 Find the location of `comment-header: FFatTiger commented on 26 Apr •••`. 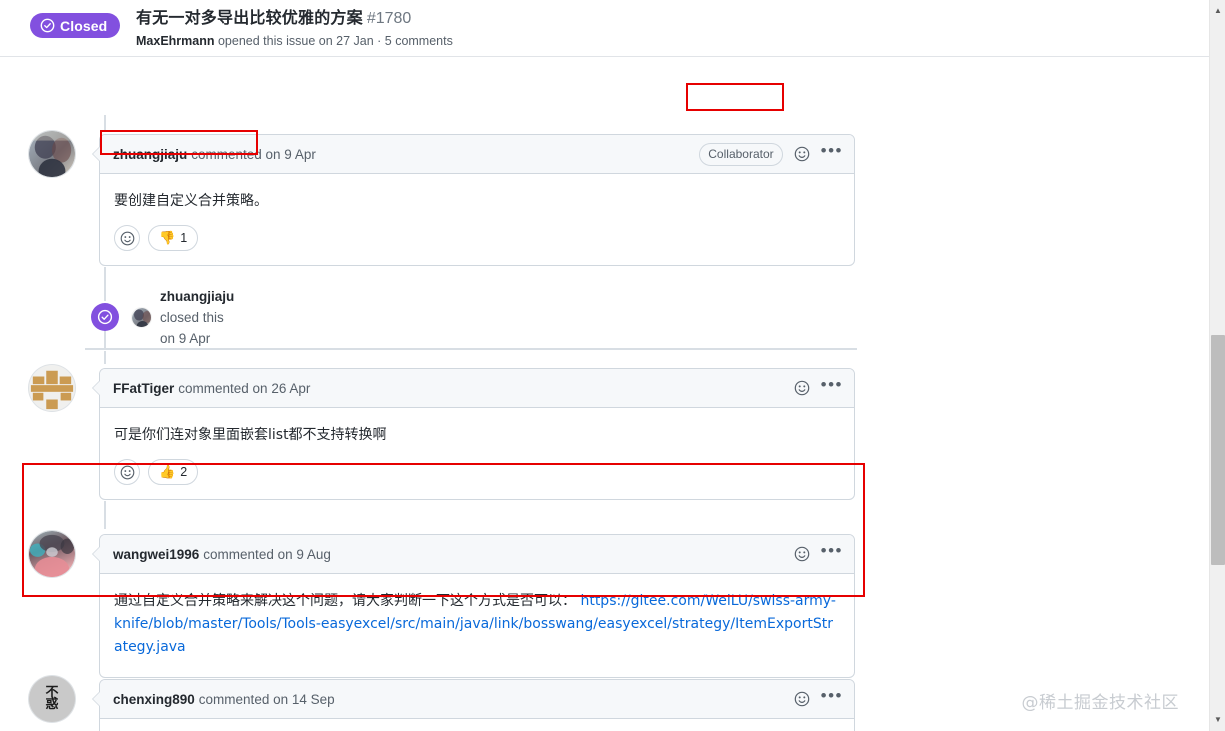

comment-header: FFatTiger commented on 26 Apr ••• is located at coordinates (477, 388).